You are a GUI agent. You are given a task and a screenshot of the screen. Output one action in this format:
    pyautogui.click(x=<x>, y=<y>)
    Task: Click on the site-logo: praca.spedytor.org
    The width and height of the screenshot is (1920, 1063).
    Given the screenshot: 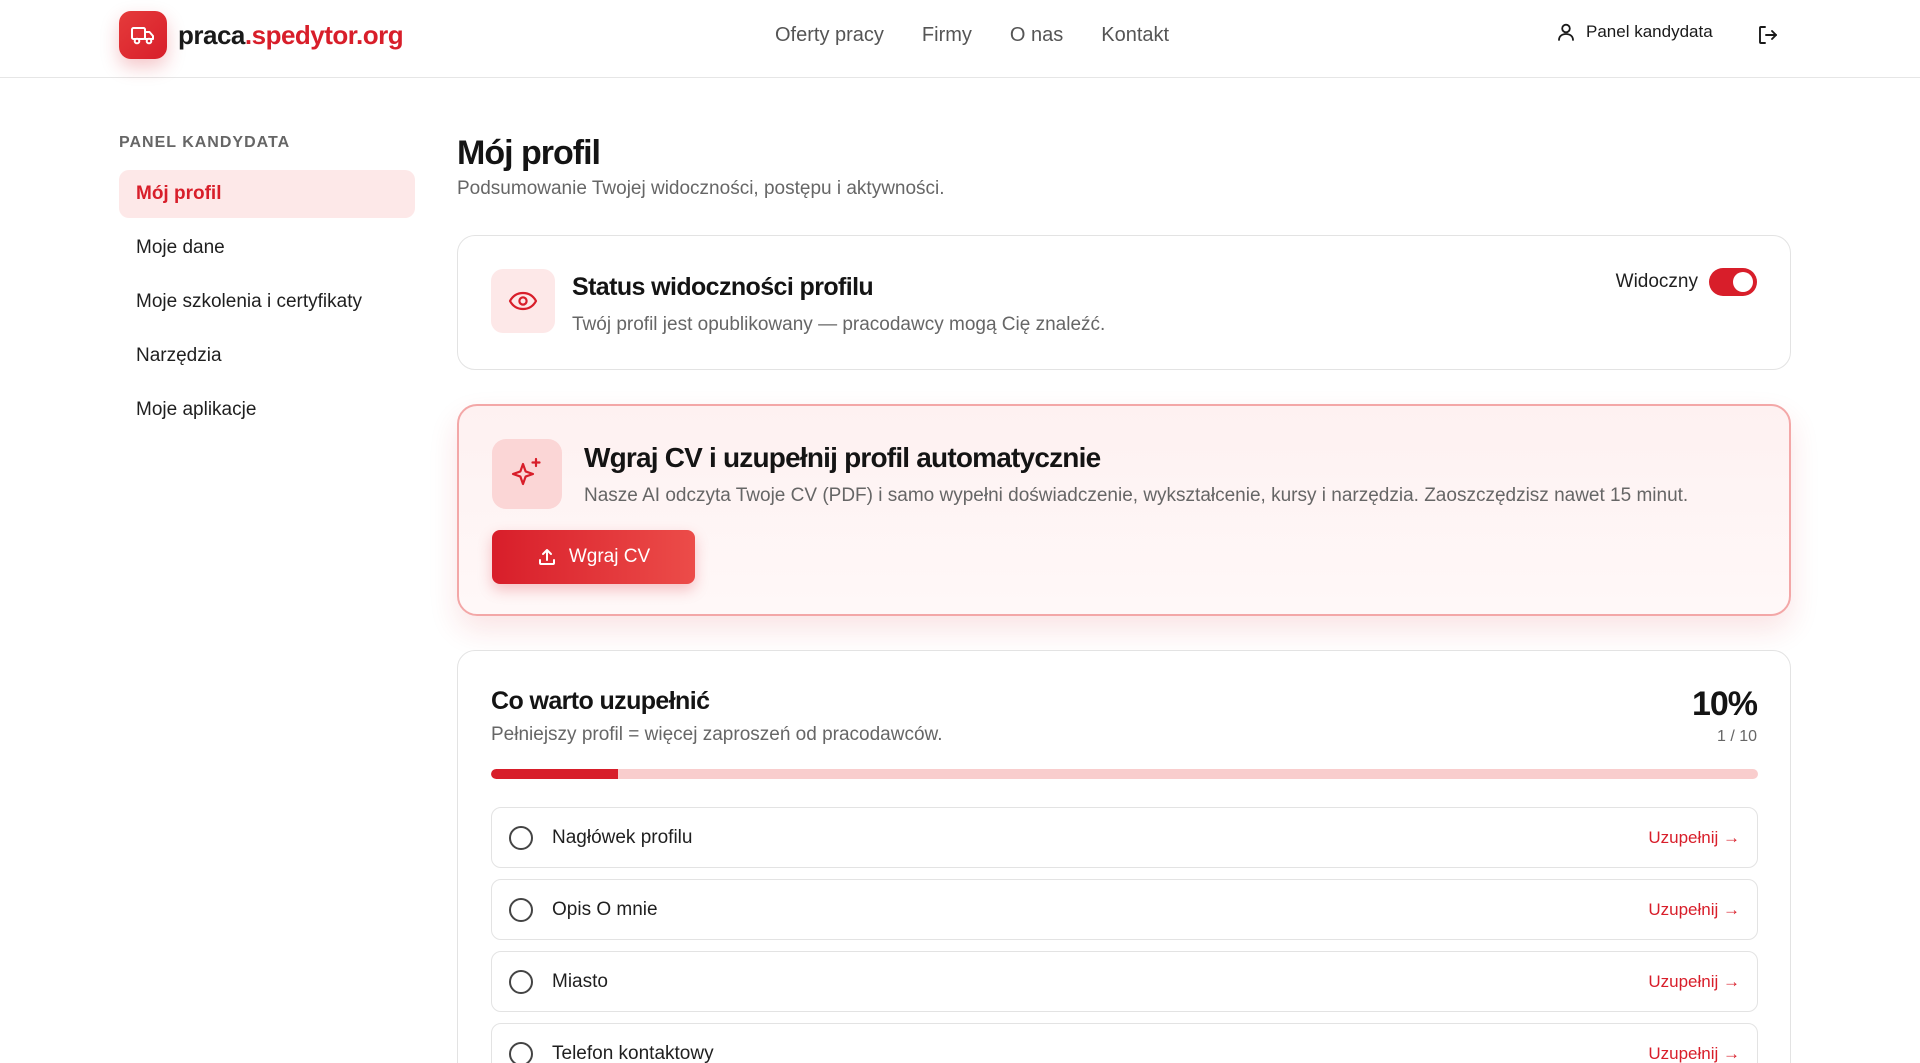 What is the action you would take?
    pyautogui.click(x=261, y=35)
    